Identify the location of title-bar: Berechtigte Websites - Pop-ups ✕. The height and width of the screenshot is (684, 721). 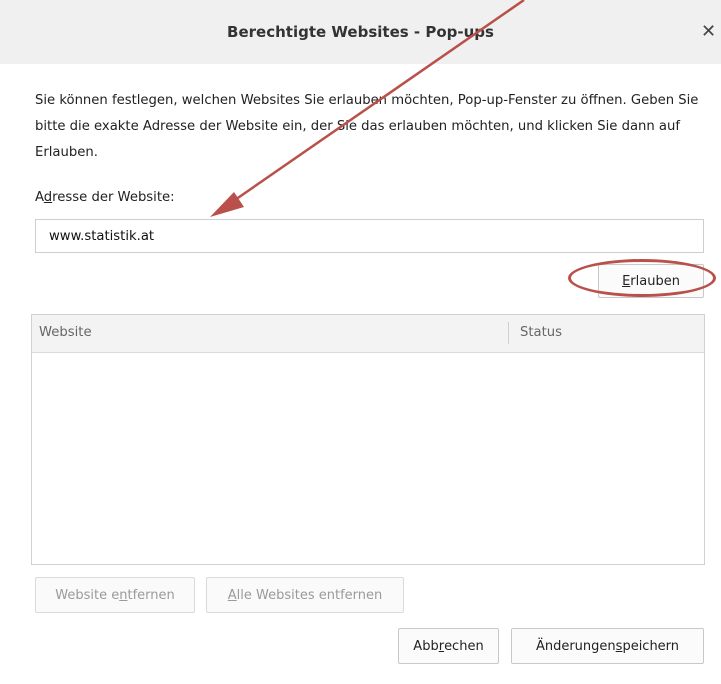
(360, 32).